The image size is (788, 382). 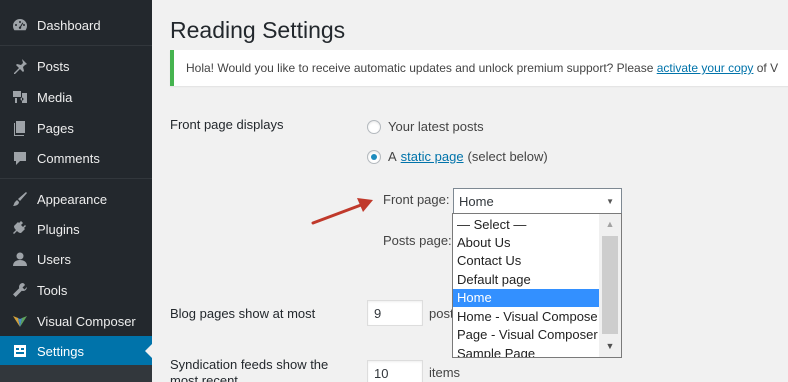 What do you see at coordinates (76, 66) in the screenshot?
I see `sidebar-item-posts: Posts` at bounding box center [76, 66].